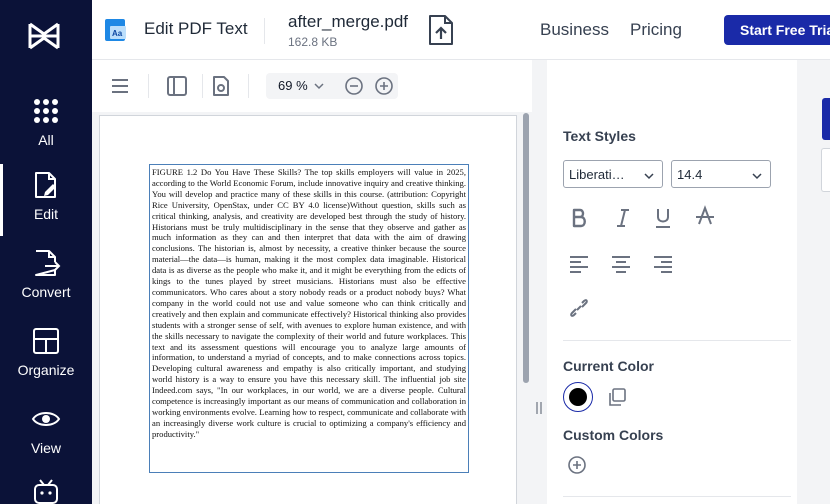 This screenshot has height=504, width=830. Describe the element at coordinates (663, 264) in the screenshot. I see `align-right-icon` at that location.